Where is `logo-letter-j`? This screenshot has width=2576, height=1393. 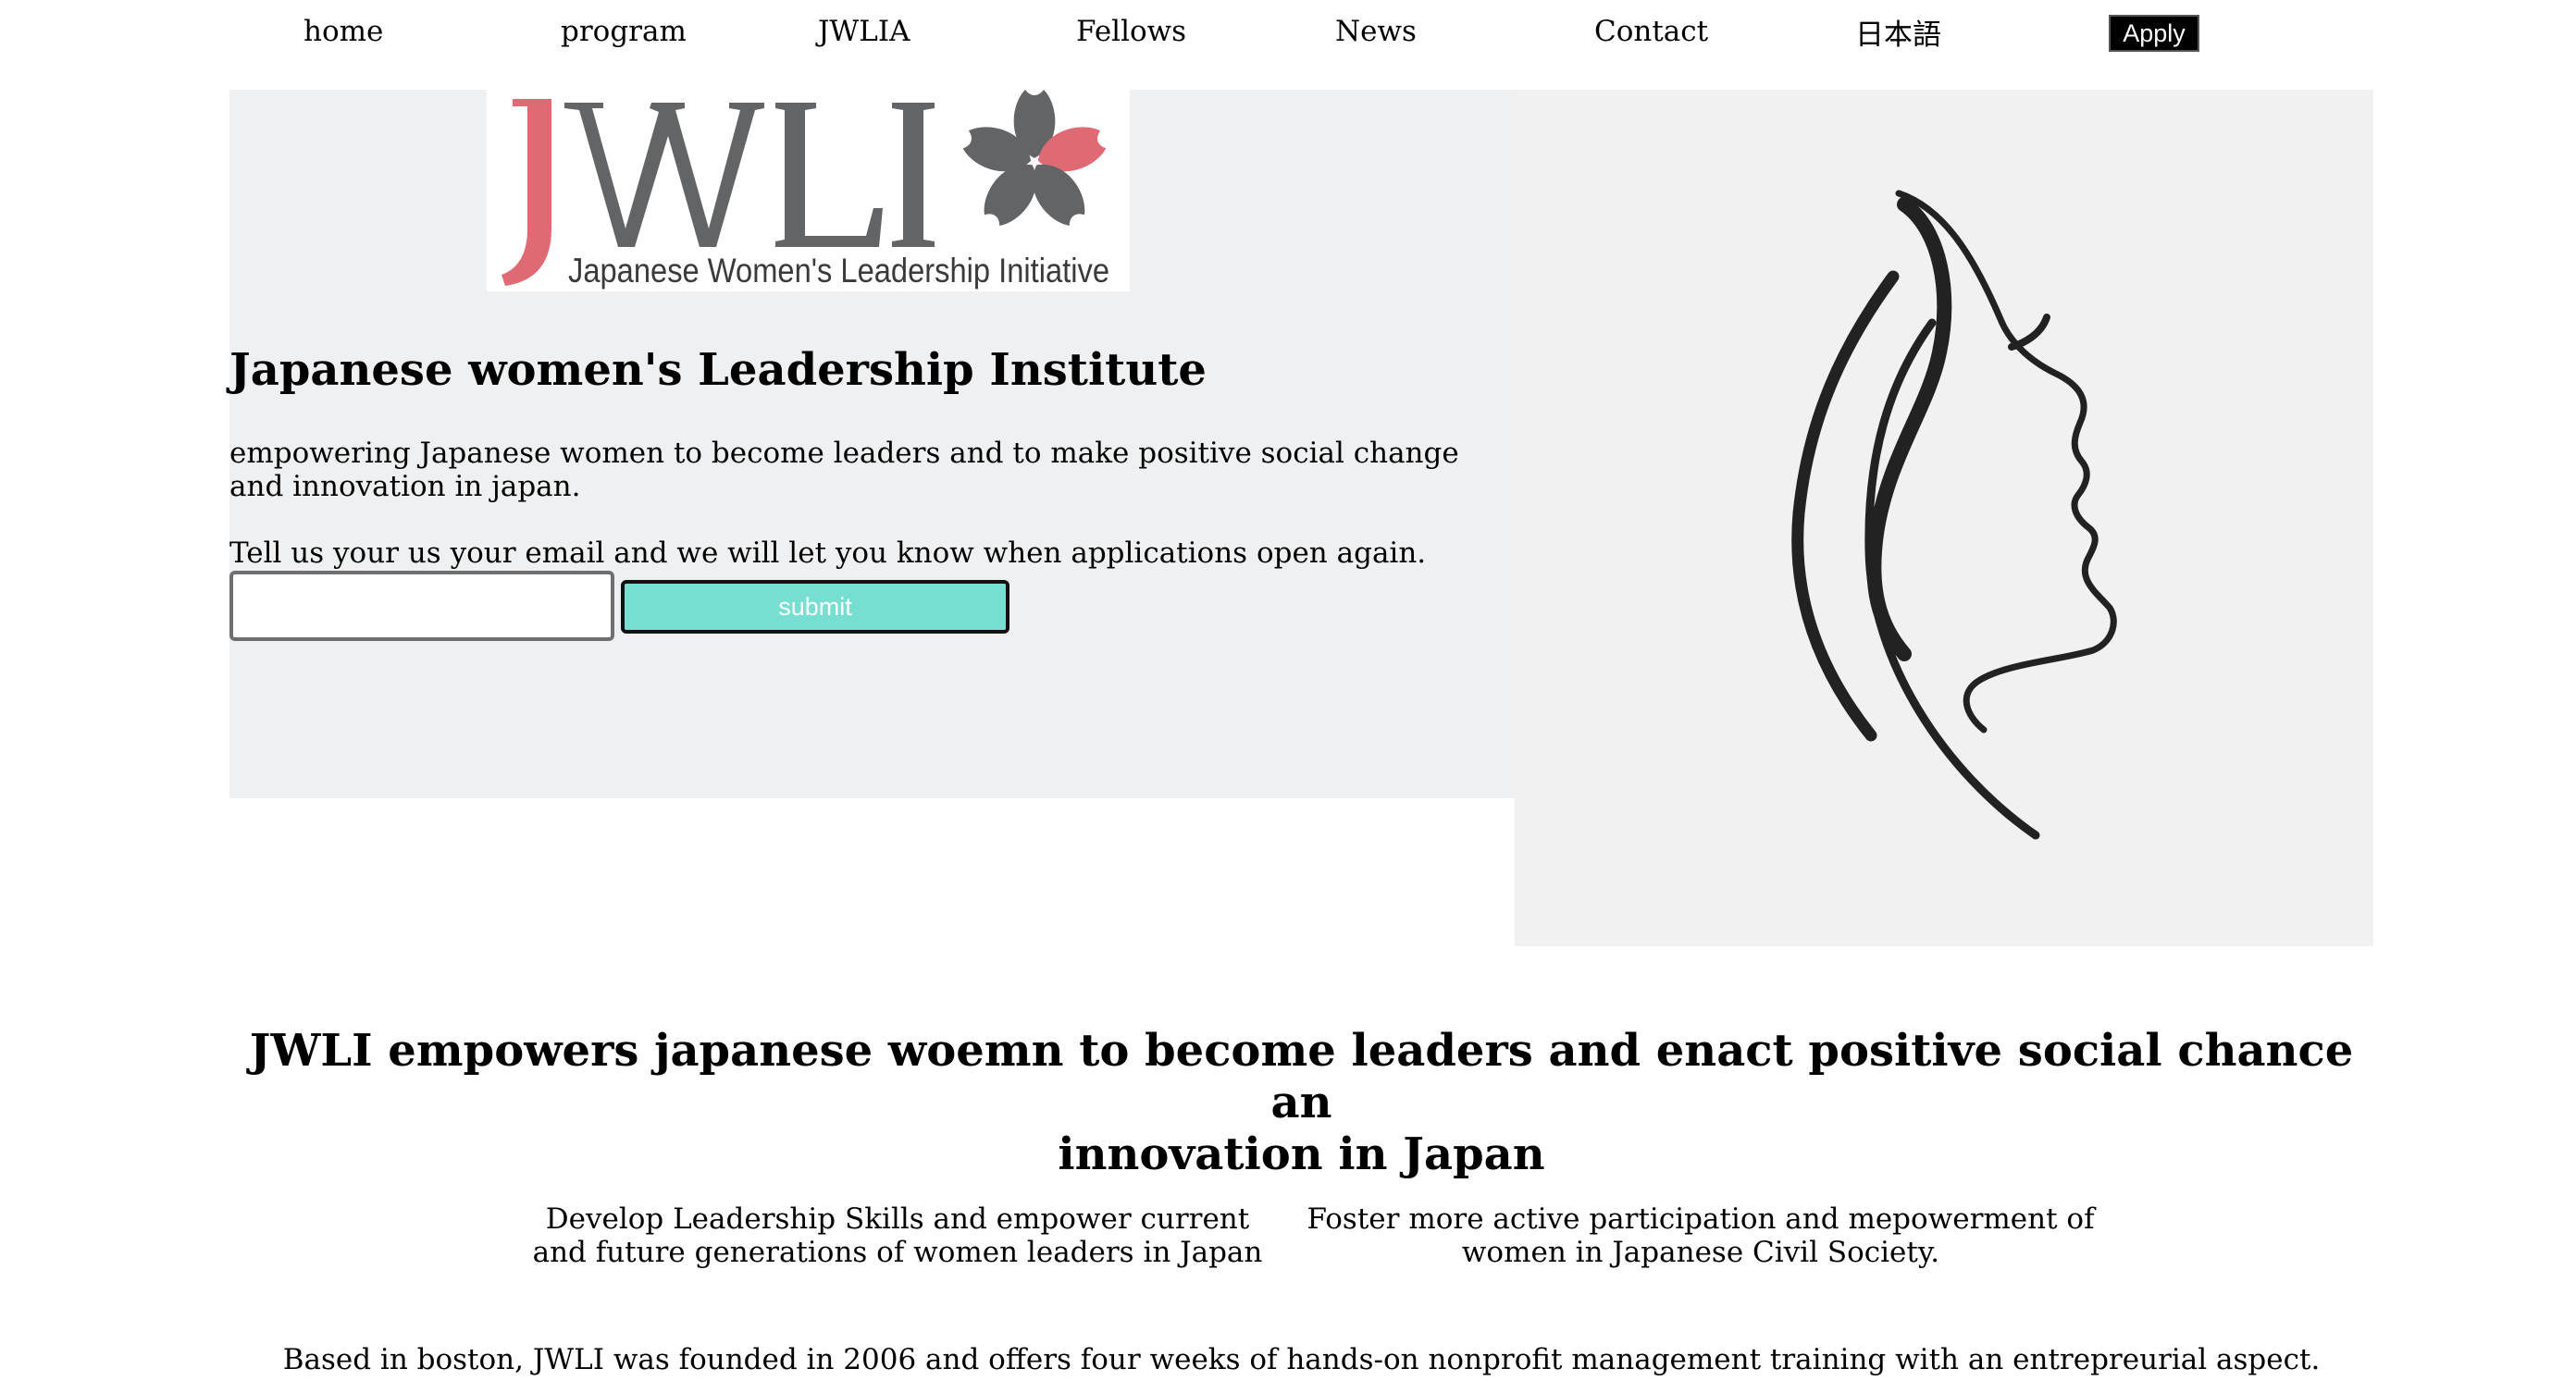 logo-letter-j is located at coordinates (526, 192).